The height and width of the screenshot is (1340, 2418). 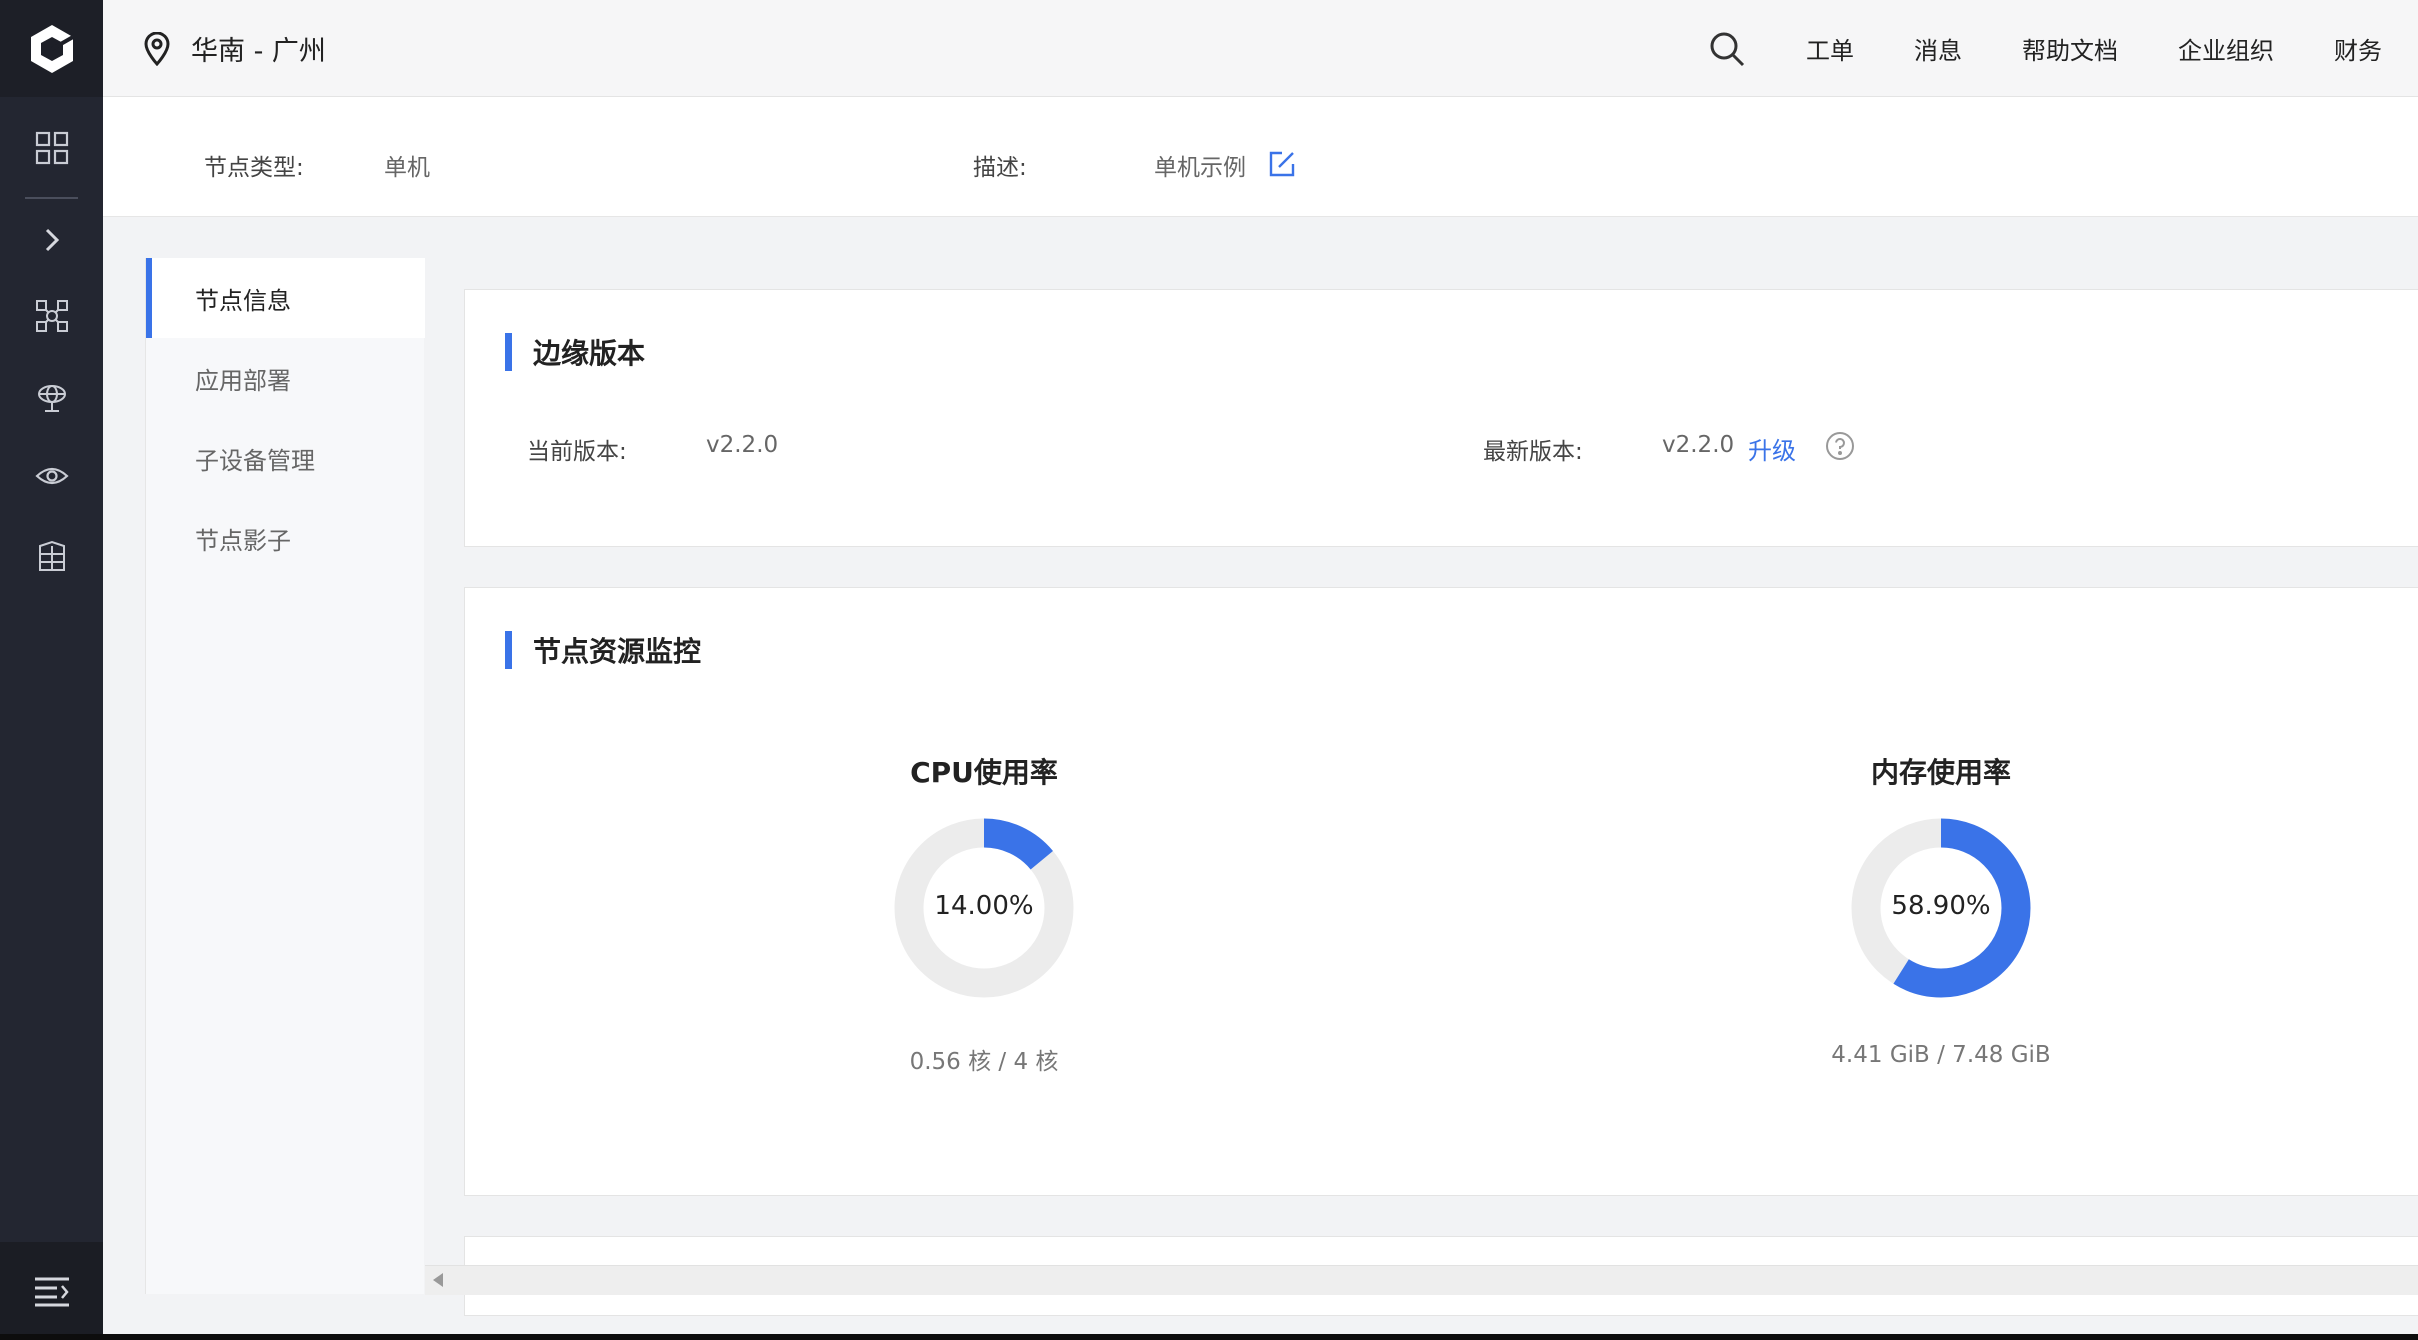 What do you see at coordinates (2226, 48) in the screenshot?
I see `nav-organization: 企业组织` at bounding box center [2226, 48].